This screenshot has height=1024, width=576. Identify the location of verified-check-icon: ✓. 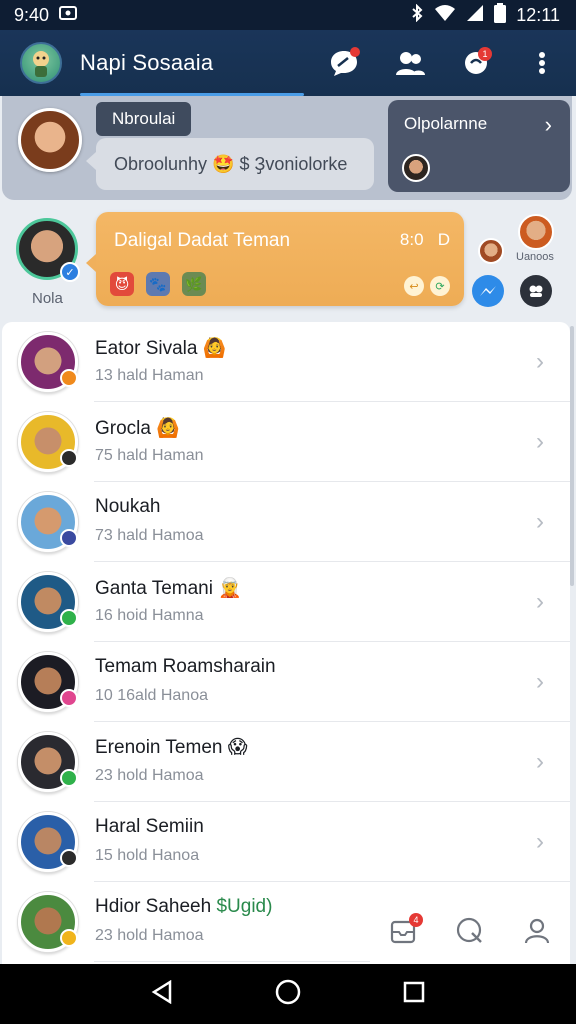
(70, 272).